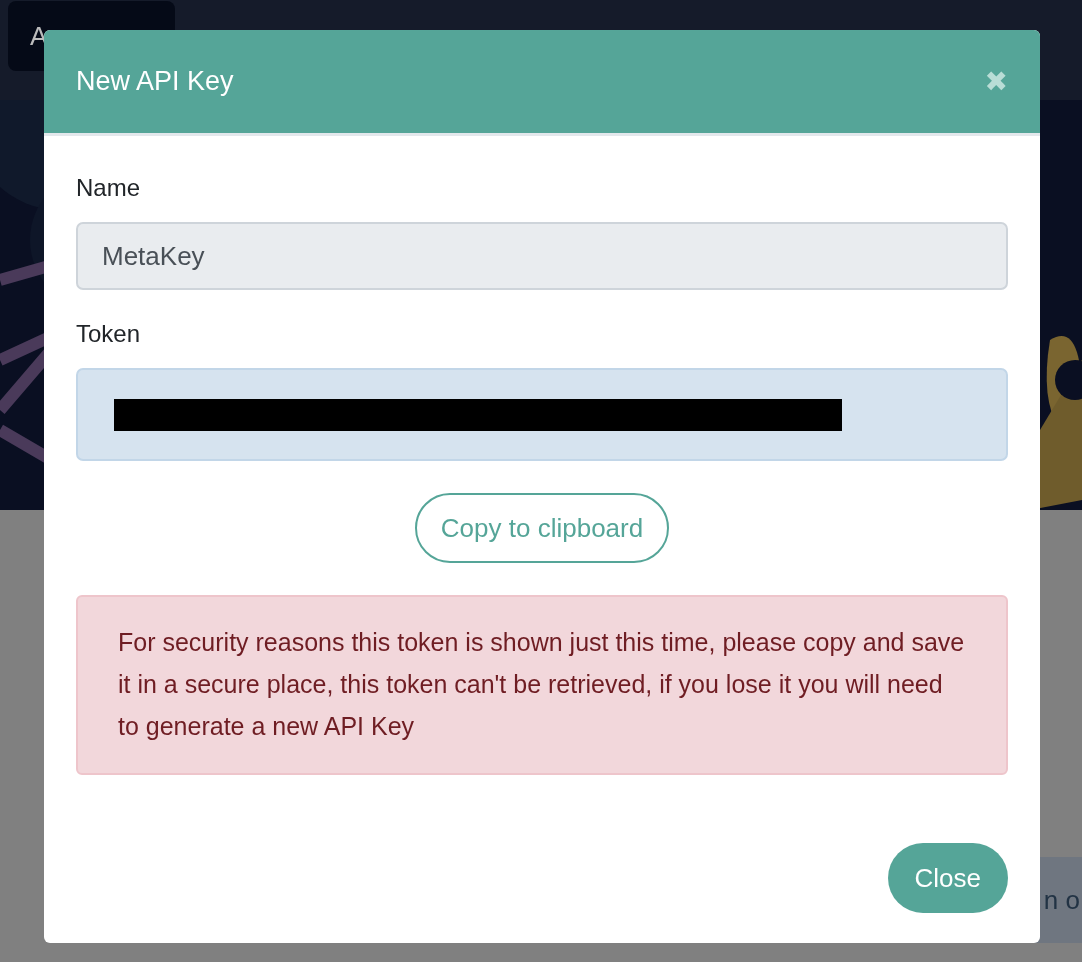 This screenshot has width=1082, height=962. Describe the element at coordinates (542, 414) in the screenshot. I see `token-field` at that location.